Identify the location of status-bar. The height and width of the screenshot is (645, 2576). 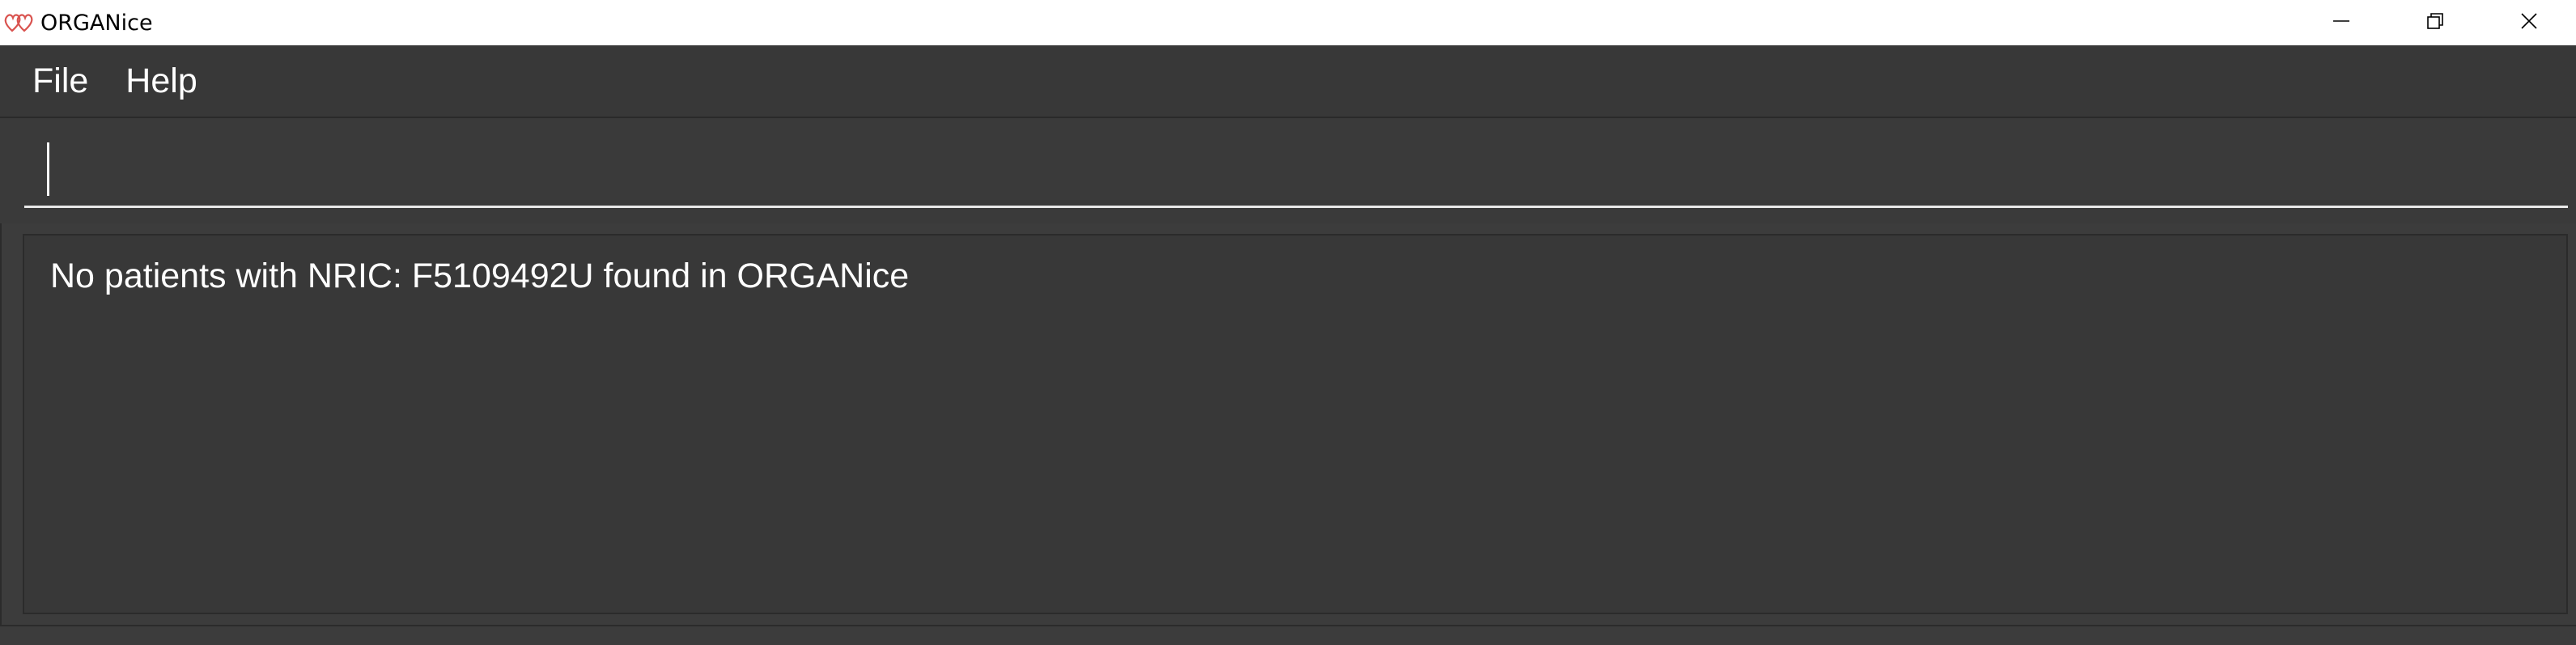
(1288, 635).